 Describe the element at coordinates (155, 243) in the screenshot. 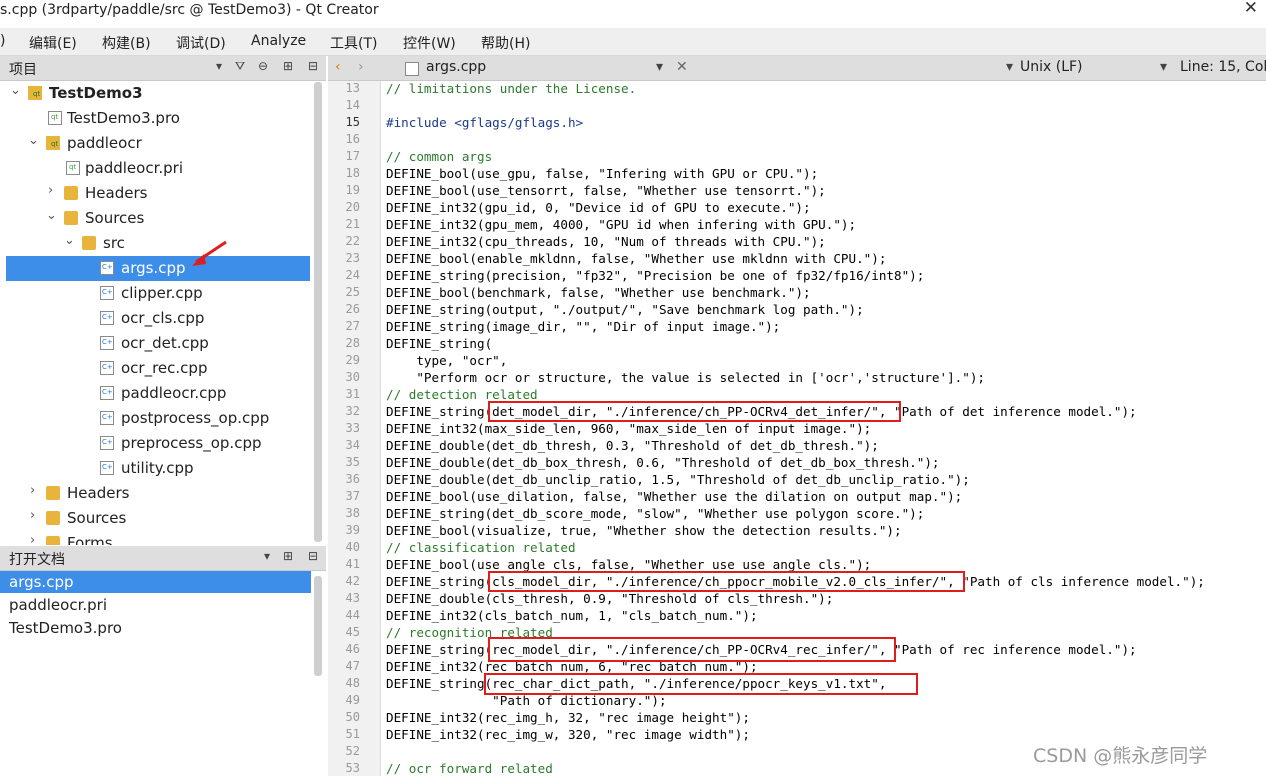

I see `tree-item-src: ⌄ src` at that location.